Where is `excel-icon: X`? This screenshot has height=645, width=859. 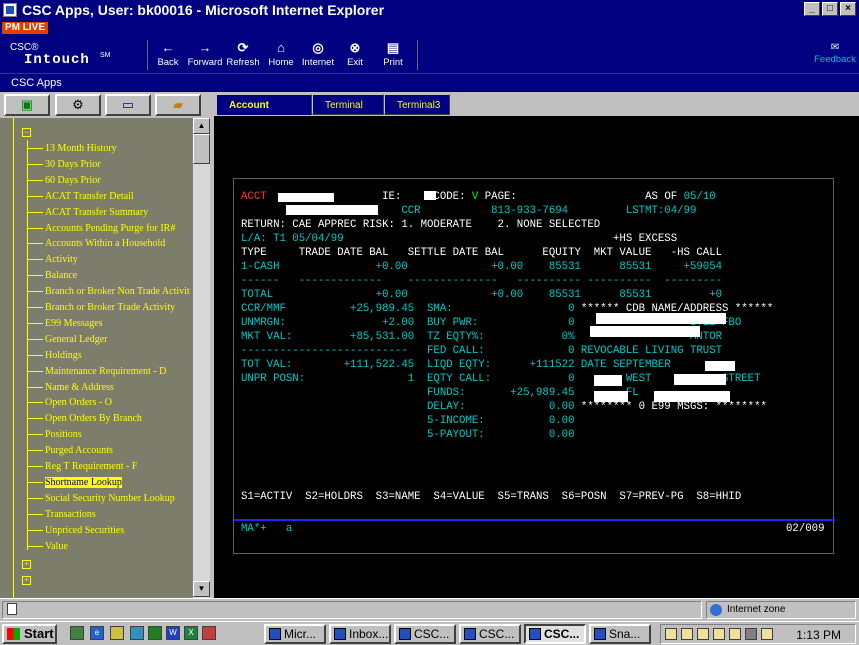
excel-icon: X is located at coordinates (191, 633).